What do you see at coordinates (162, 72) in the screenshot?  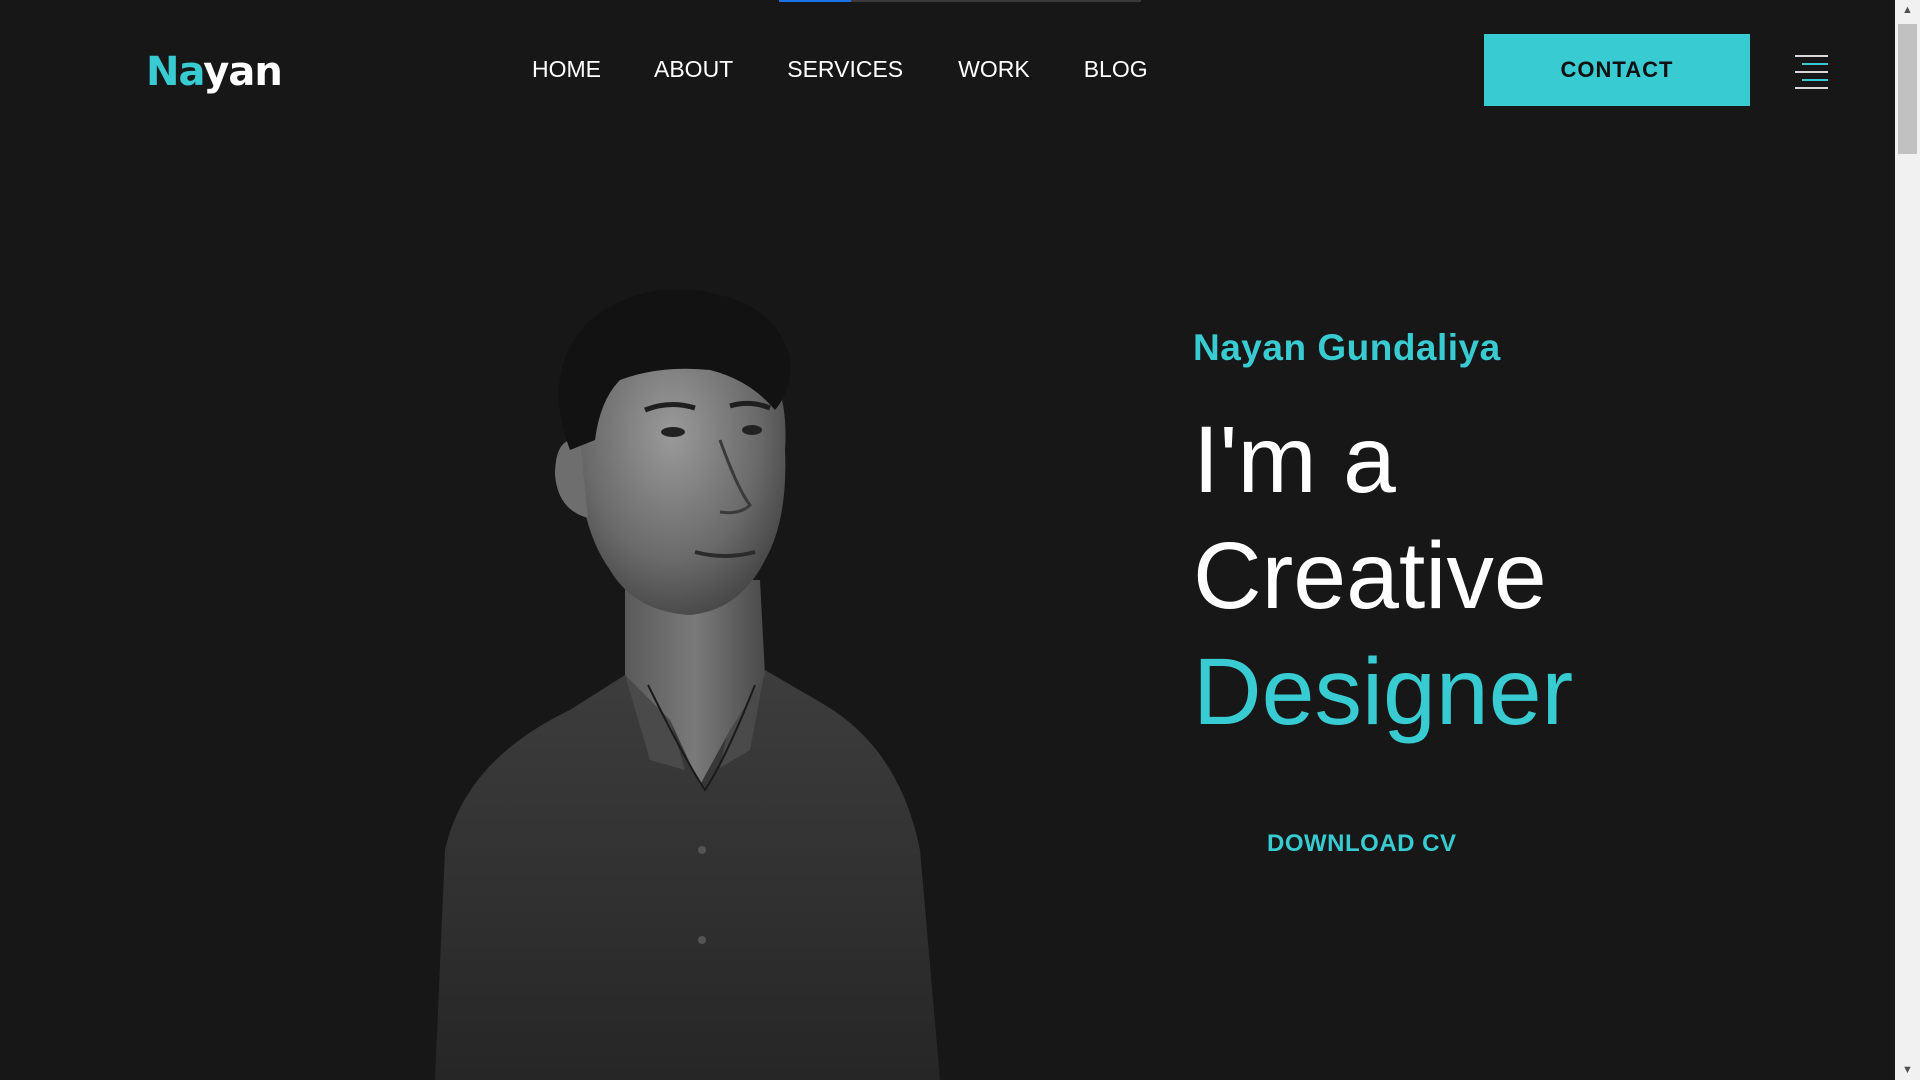 I see `logo-letter-n: N` at bounding box center [162, 72].